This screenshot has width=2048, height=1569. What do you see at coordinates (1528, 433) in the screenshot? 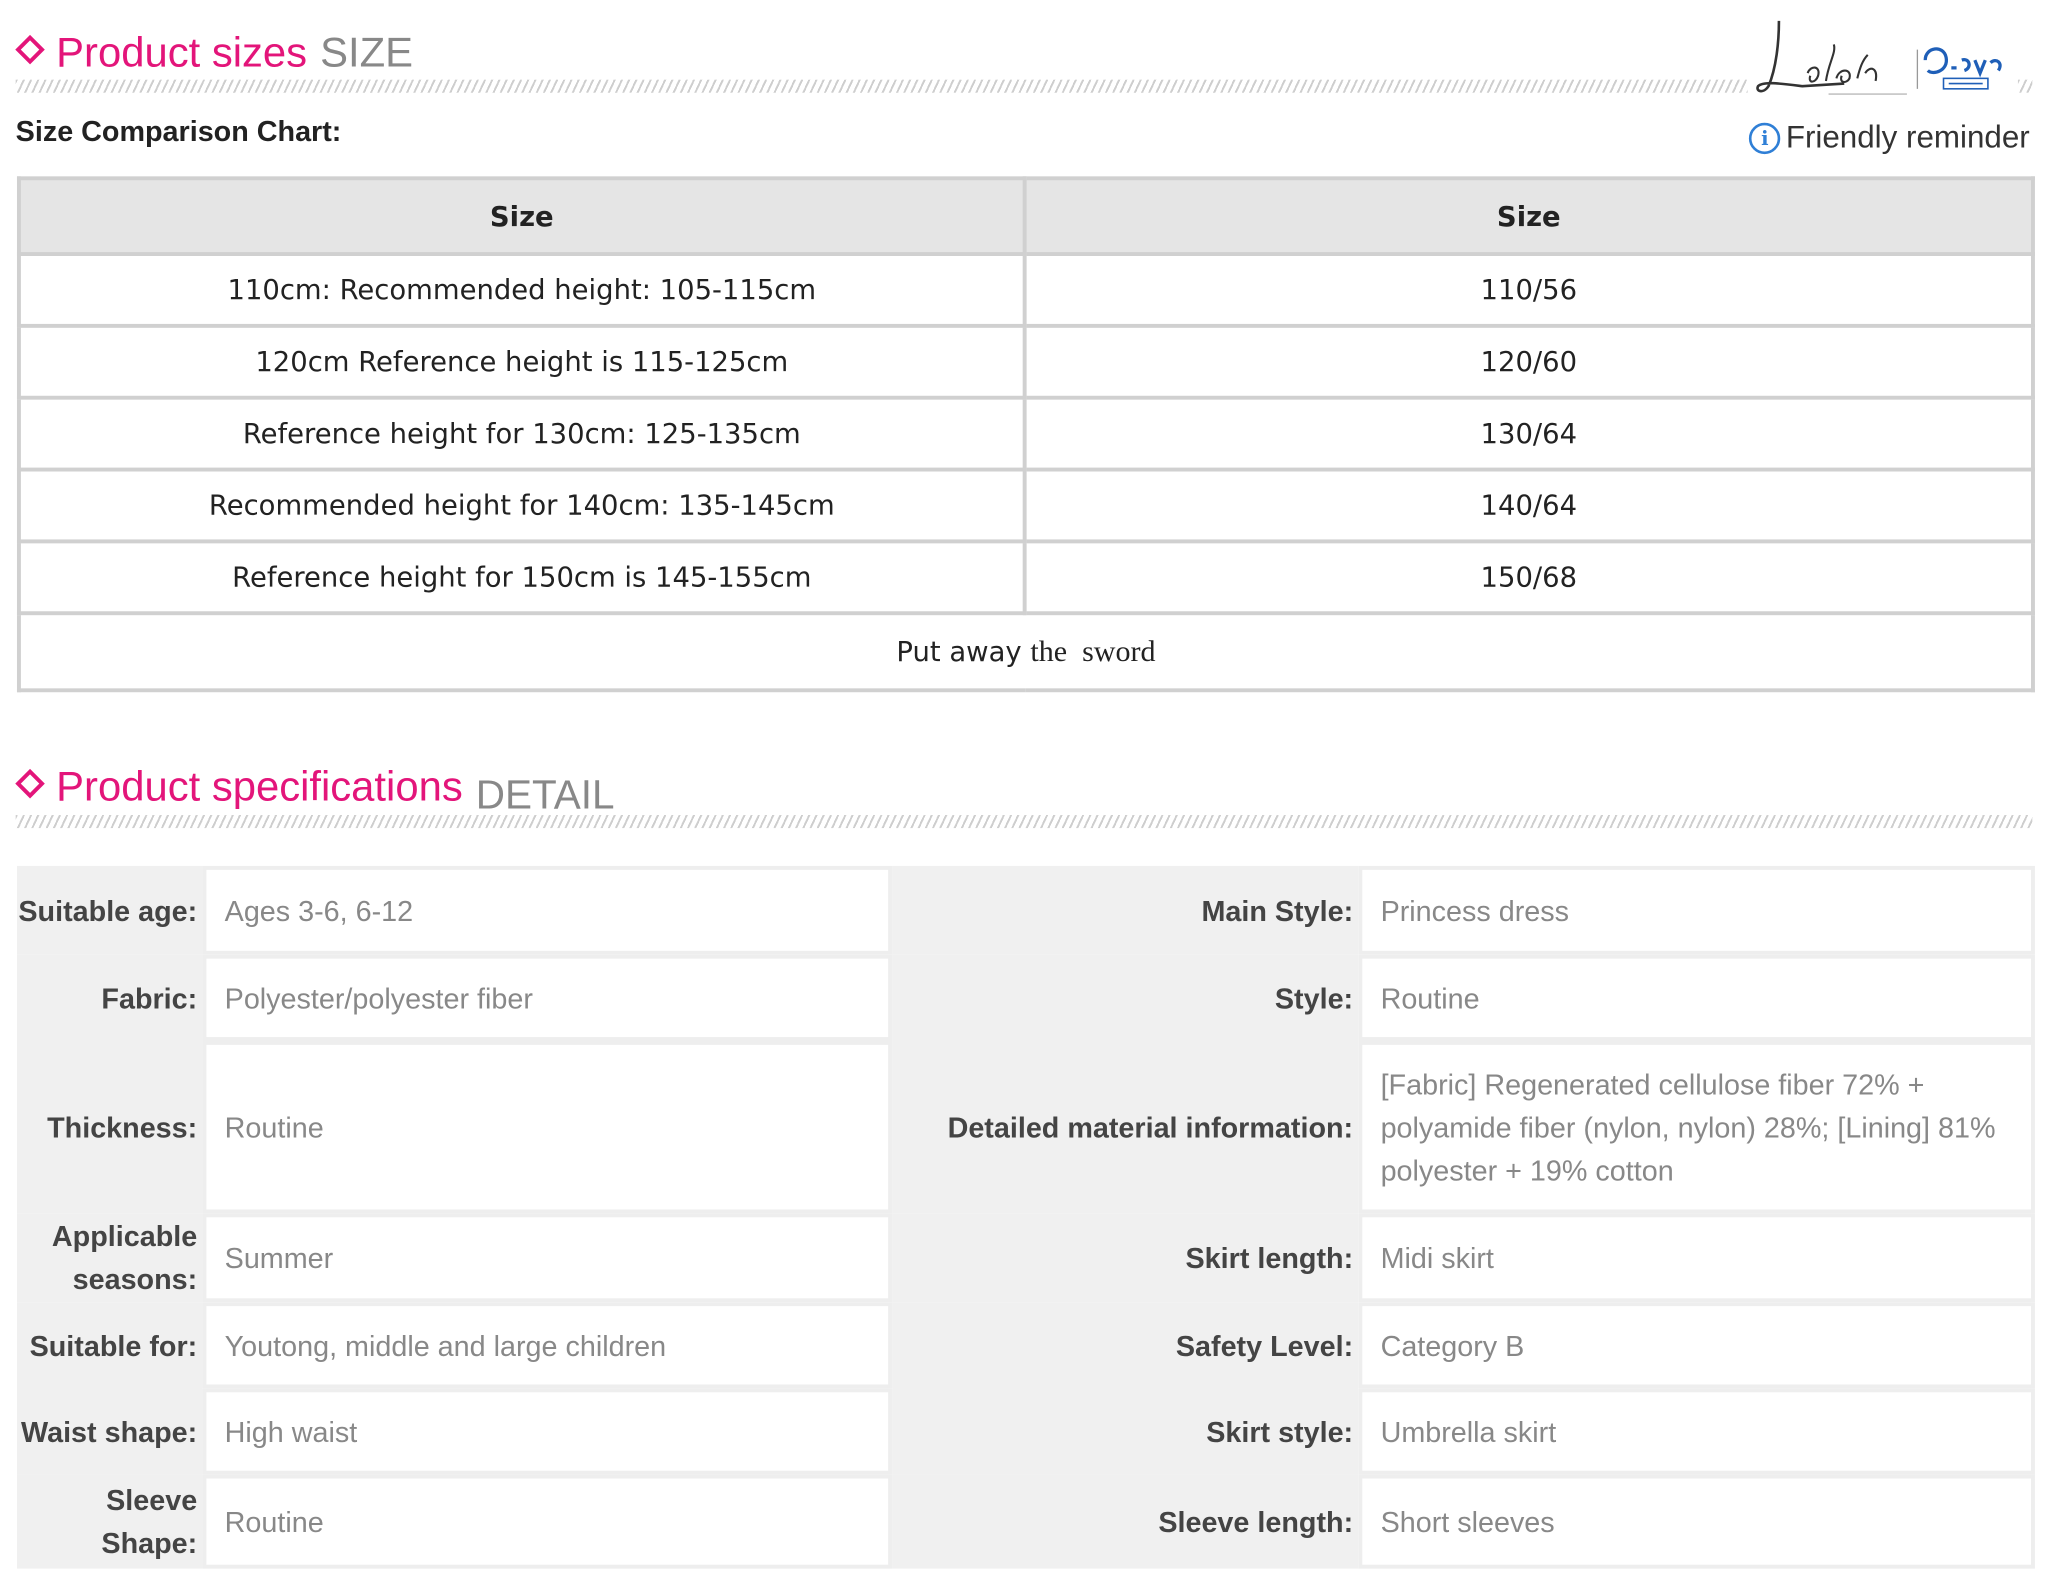
I see `size-code-cell: 130/64` at bounding box center [1528, 433].